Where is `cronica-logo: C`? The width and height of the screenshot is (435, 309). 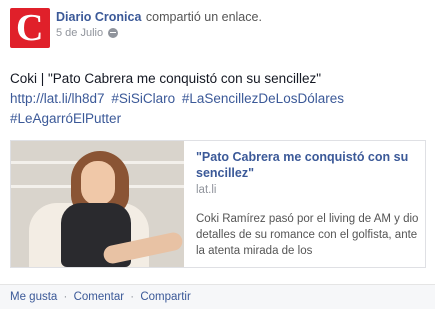 cronica-logo: C is located at coordinates (30, 28).